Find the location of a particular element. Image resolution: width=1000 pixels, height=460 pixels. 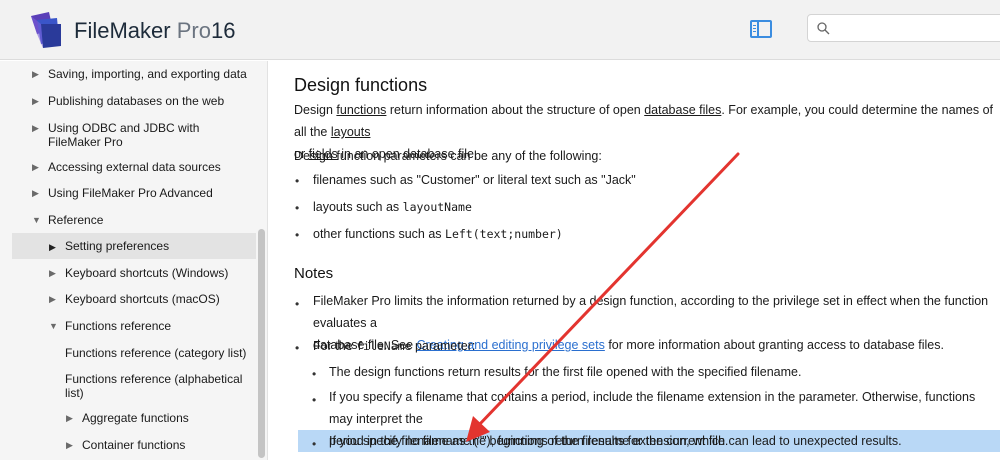

toc-item-shortcuts-windows: ▶ Keyboard shortcuts (Windows) is located at coordinates (134, 273).